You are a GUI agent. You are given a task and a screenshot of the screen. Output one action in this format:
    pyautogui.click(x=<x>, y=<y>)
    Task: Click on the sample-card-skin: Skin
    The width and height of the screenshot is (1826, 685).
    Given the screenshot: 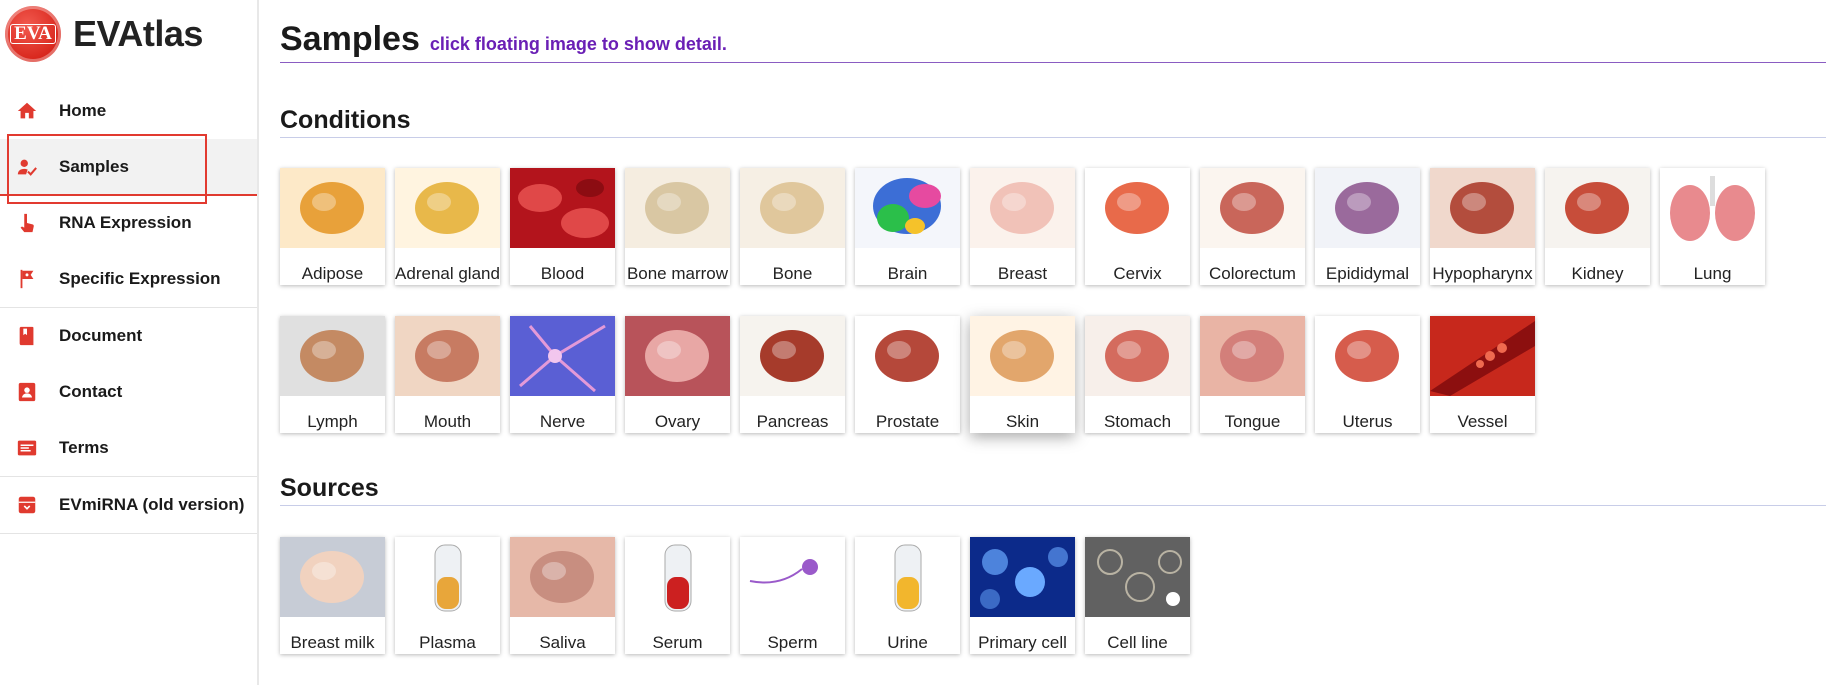 What is the action you would take?
    pyautogui.click(x=1022, y=374)
    